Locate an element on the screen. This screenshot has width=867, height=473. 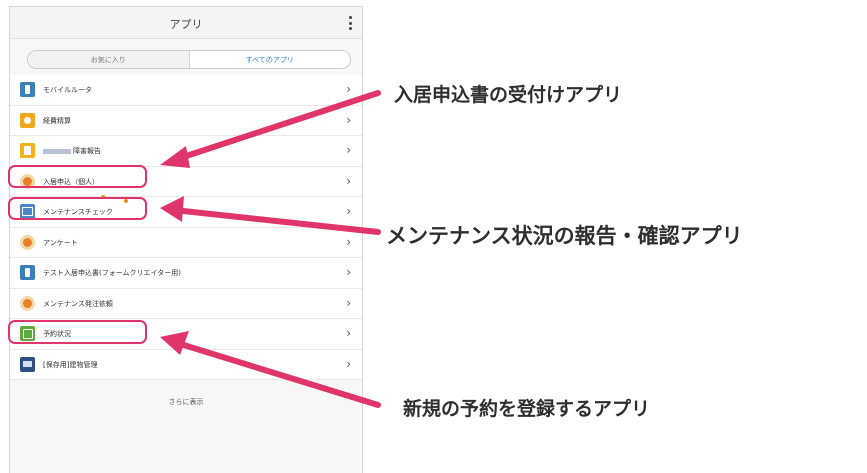
arrow-reservation is located at coordinates (276, 373).